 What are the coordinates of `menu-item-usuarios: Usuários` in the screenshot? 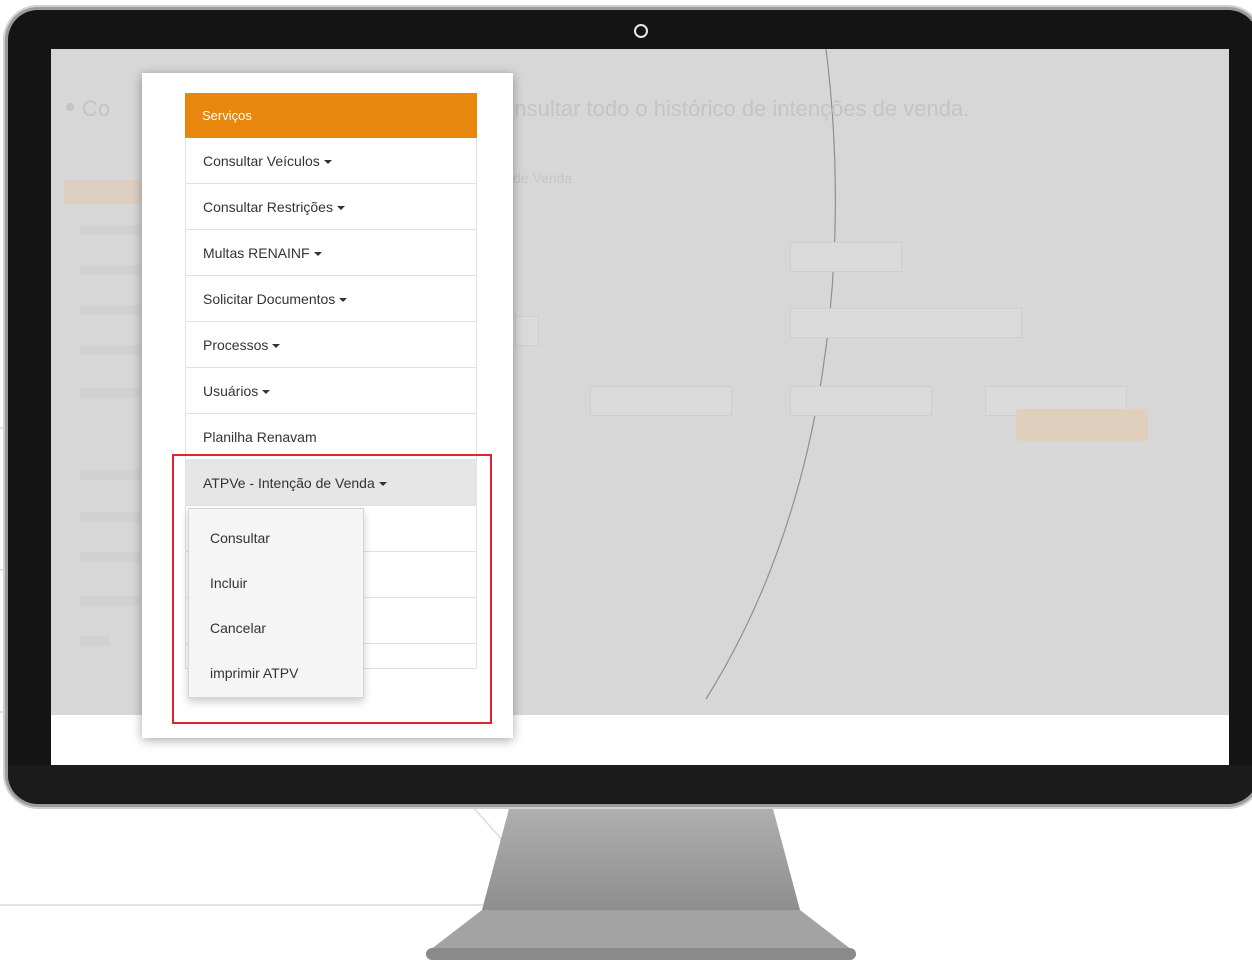 It's located at (331, 391).